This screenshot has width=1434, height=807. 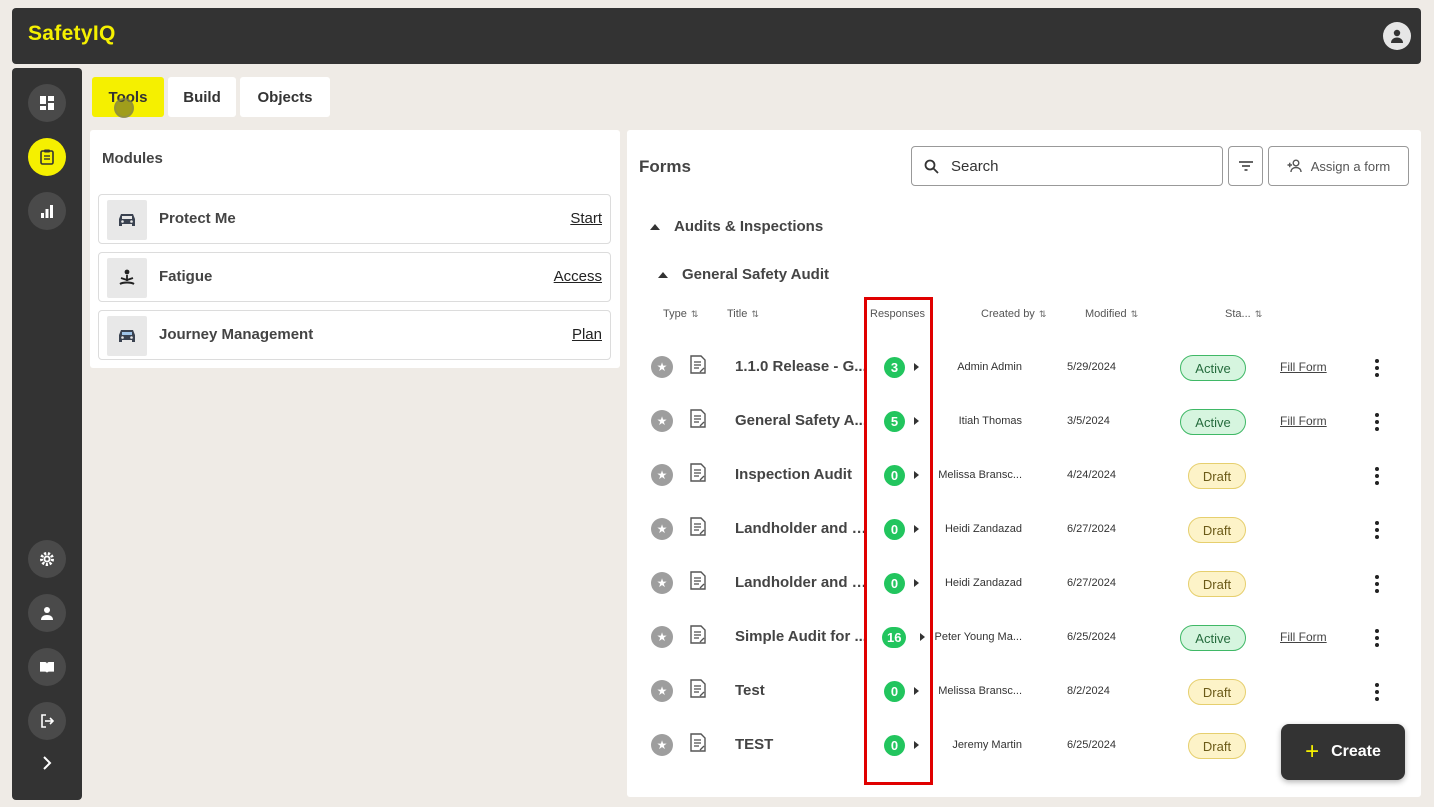 I want to click on created-by: Itiah Thomas, so click(x=990, y=421).